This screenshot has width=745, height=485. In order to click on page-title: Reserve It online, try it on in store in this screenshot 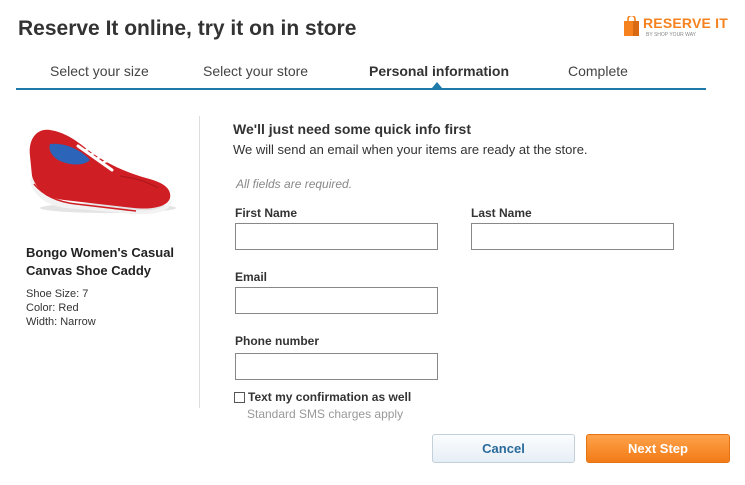, I will do `click(187, 28)`.